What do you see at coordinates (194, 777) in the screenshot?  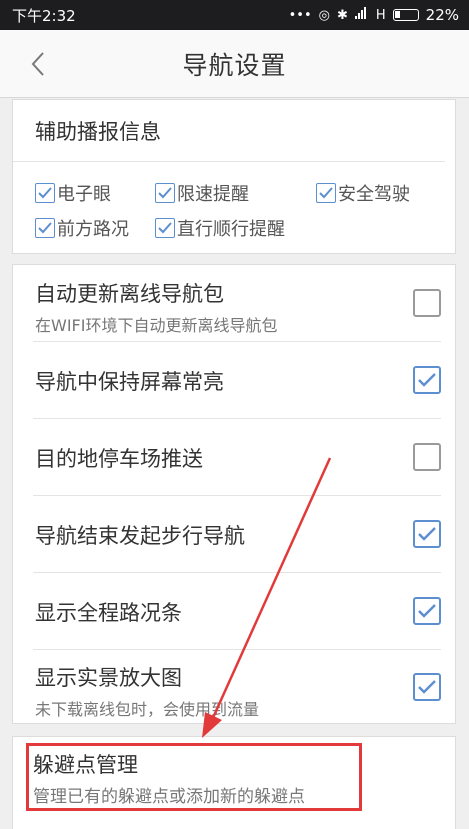 I see `annotation-highlight-box` at bounding box center [194, 777].